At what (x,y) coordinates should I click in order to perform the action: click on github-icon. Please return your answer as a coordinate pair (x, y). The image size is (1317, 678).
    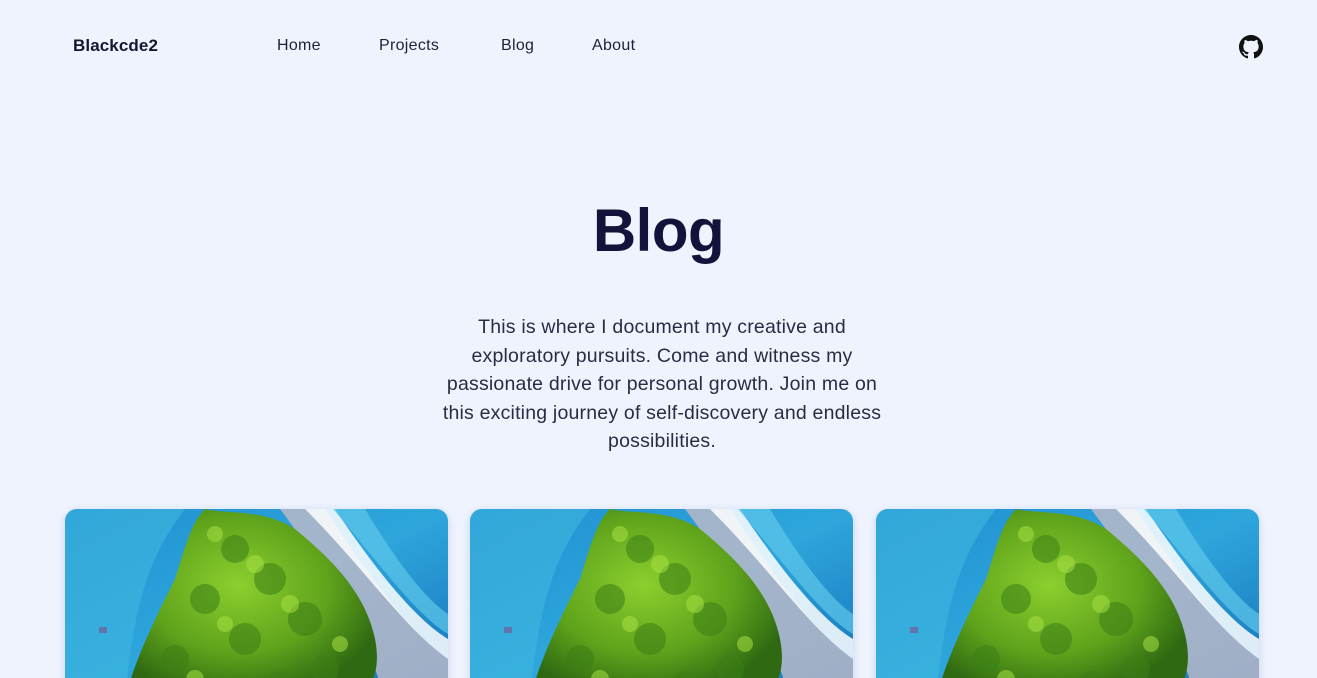
    Looking at the image, I should click on (1251, 47).